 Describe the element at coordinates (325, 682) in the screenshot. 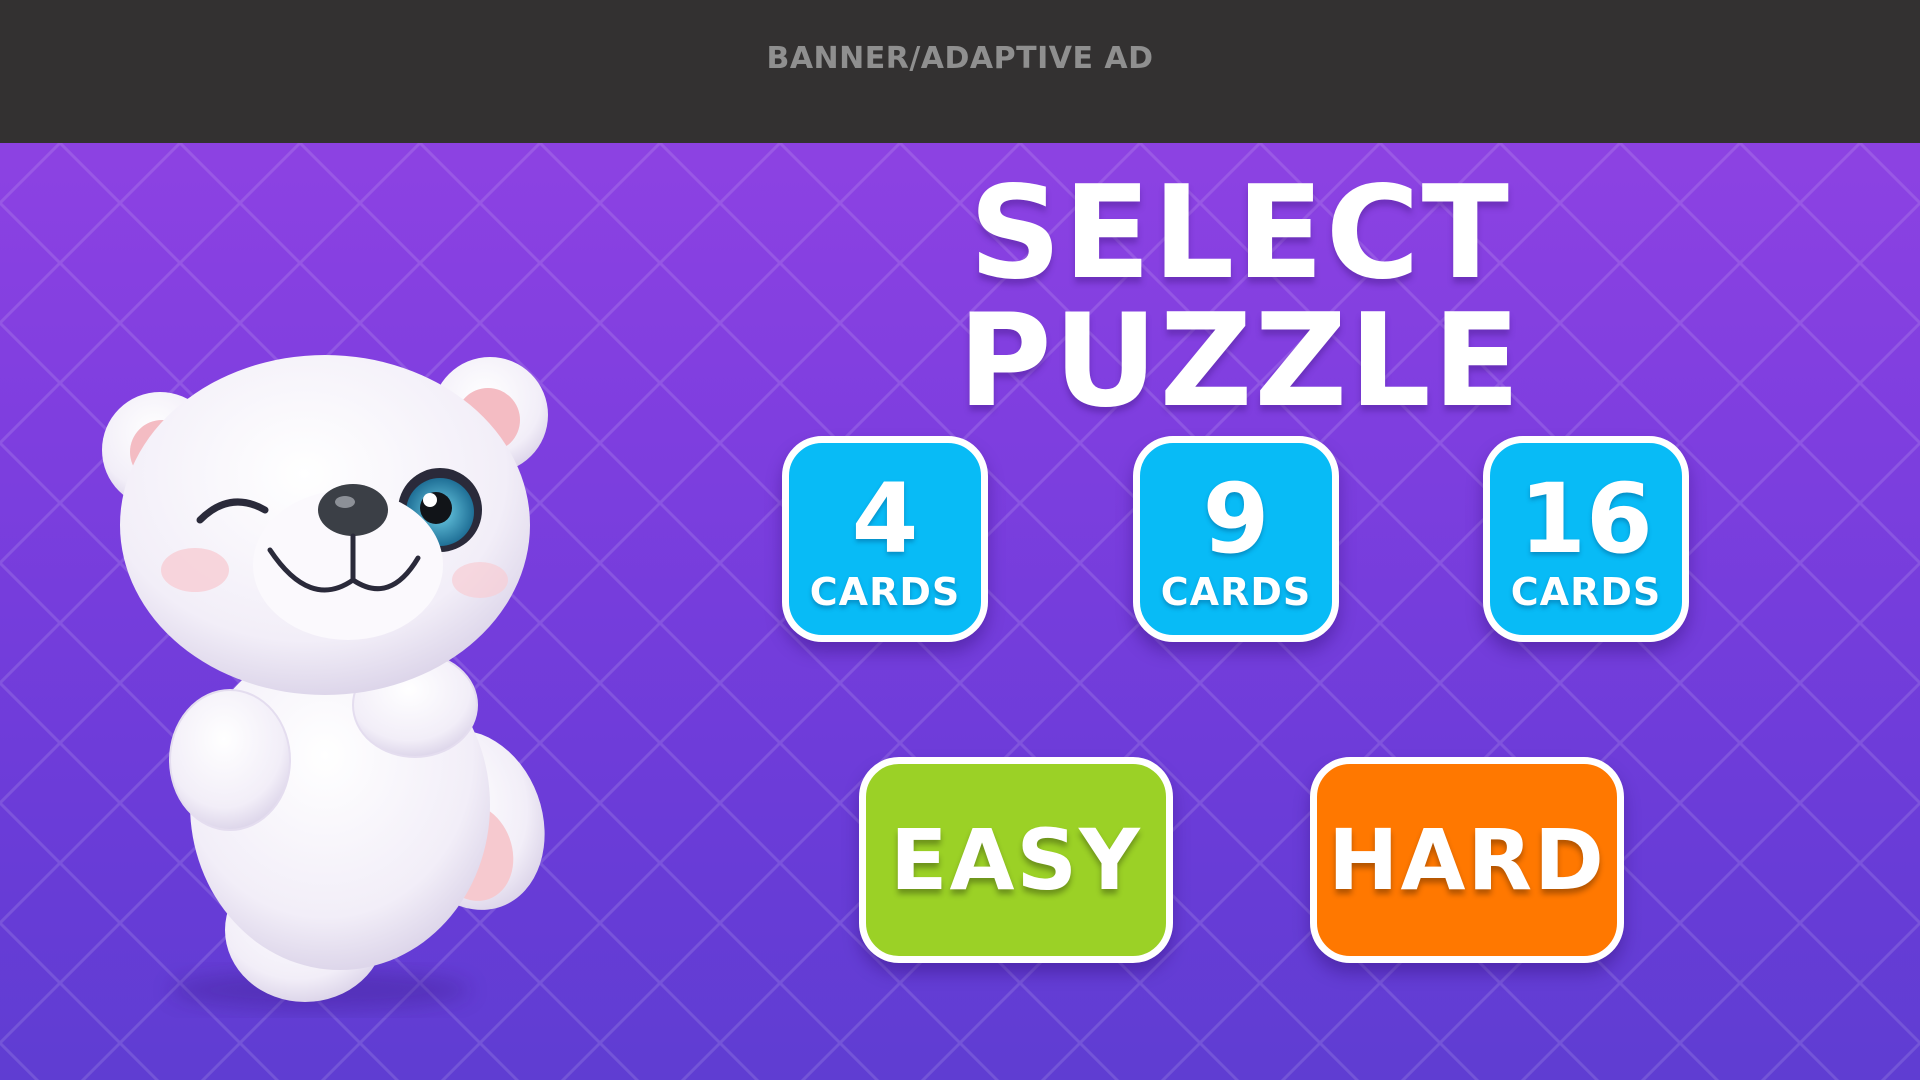

I see `polar-bear-mascot-icon` at that location.